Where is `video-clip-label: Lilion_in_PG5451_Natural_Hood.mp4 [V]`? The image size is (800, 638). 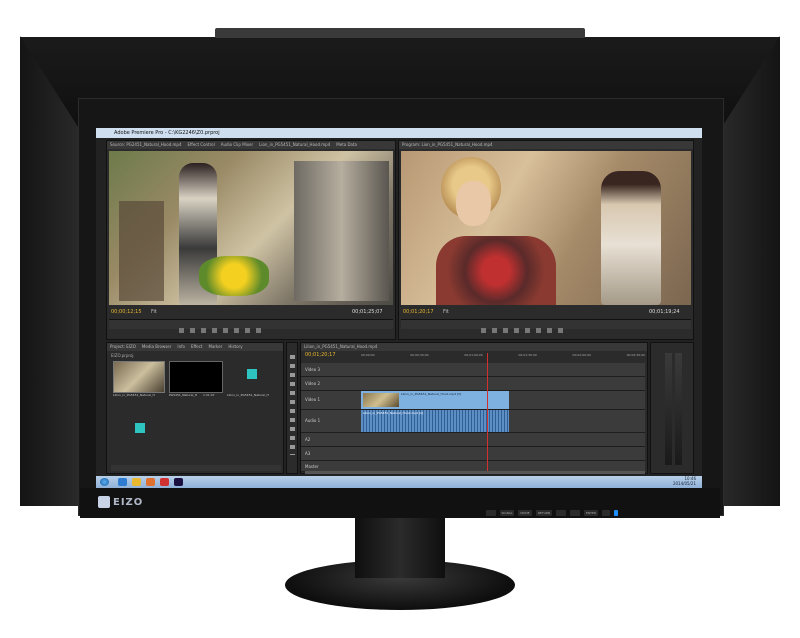 video-clip-label: Lilion_in_PG5451_Natural_Hood.mp4 [V] is located at coordinates (431, 394).